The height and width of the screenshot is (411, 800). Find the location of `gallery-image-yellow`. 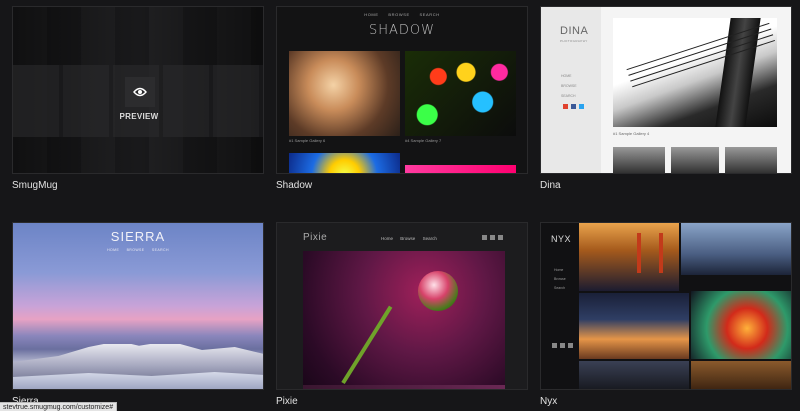

gallery-image-yellow is located at coordinates (344, 163).